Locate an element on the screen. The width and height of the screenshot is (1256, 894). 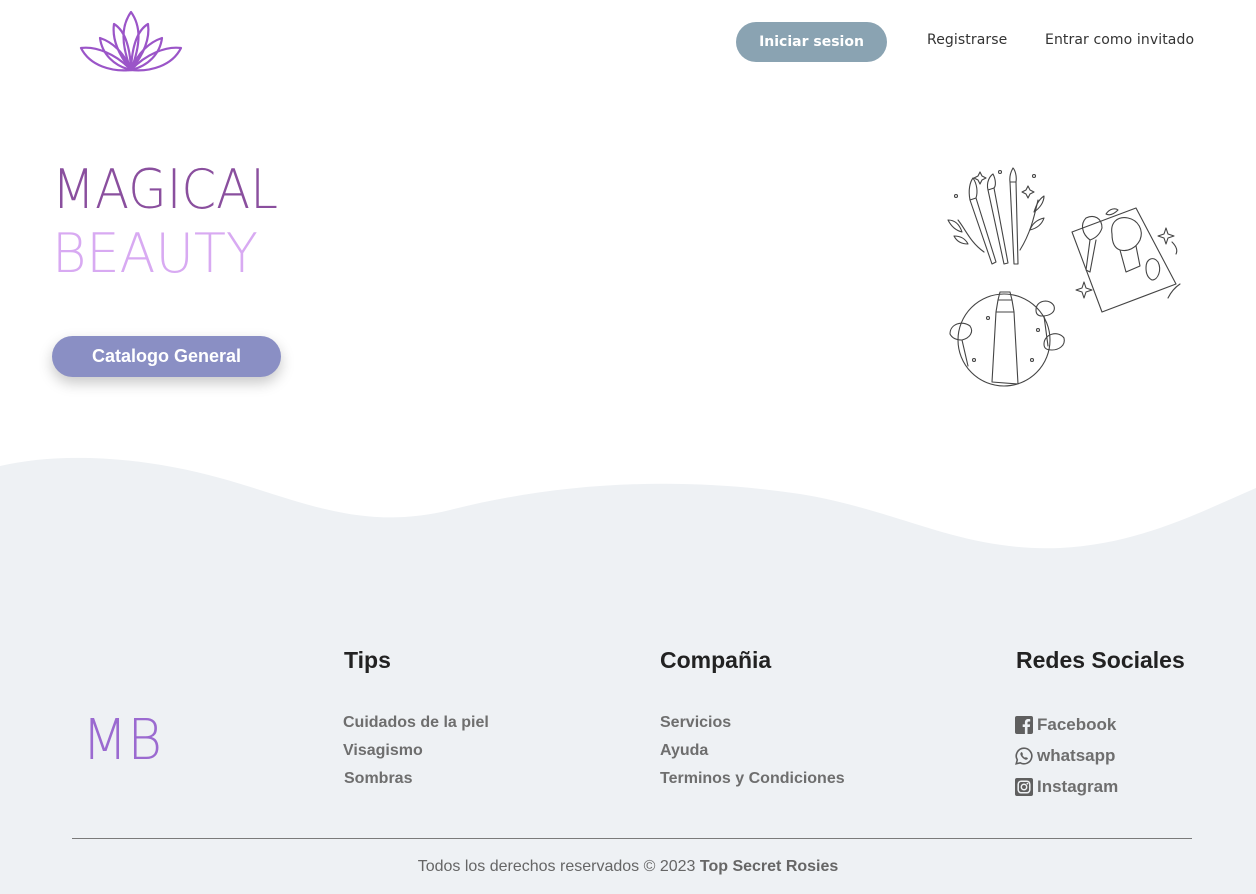
footer-logo: MB is located at coordinates (122, 738).